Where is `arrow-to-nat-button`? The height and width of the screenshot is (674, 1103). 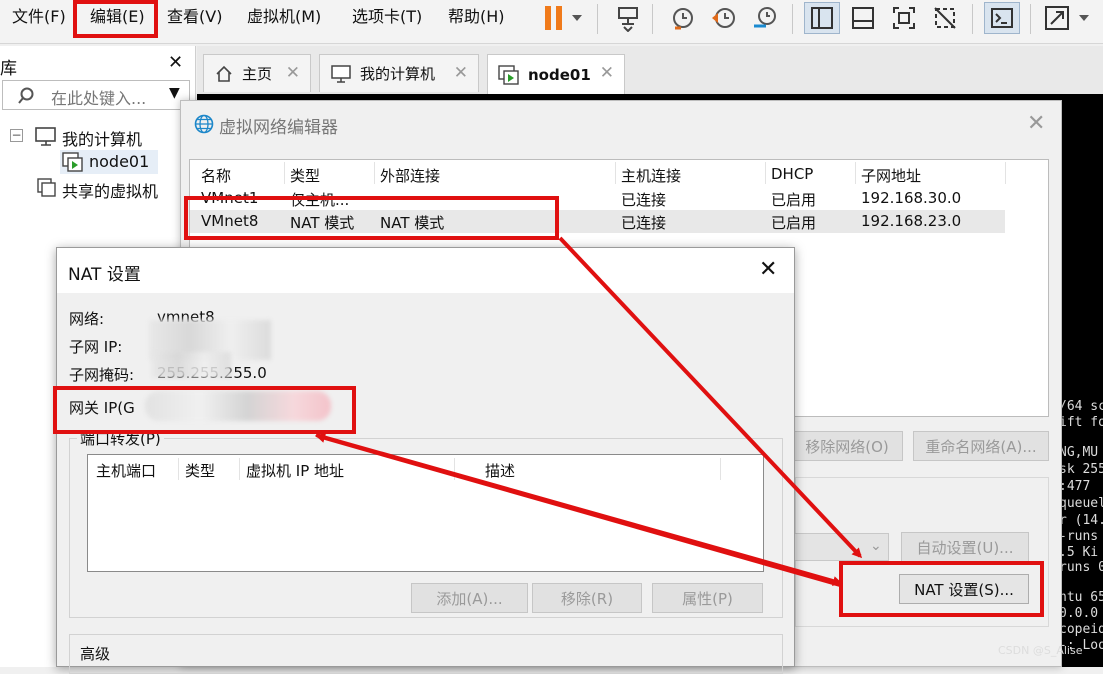 arrow-to-nat-button is located at coordinates (710, 397).